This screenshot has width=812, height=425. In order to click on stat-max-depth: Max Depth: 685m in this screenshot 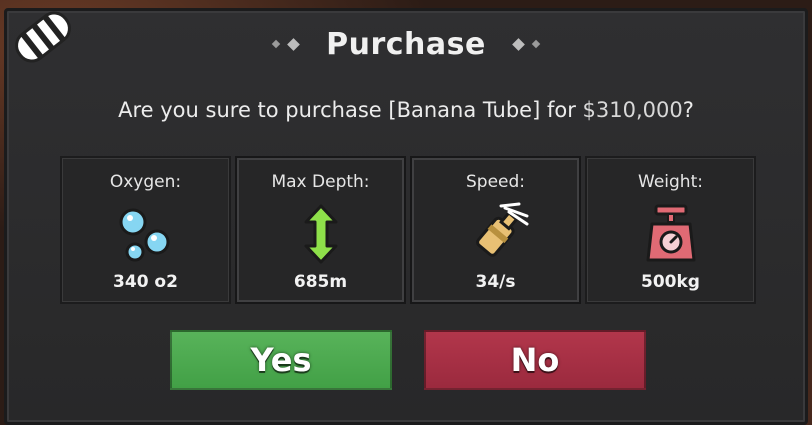, I will do `click(320, 230)`.